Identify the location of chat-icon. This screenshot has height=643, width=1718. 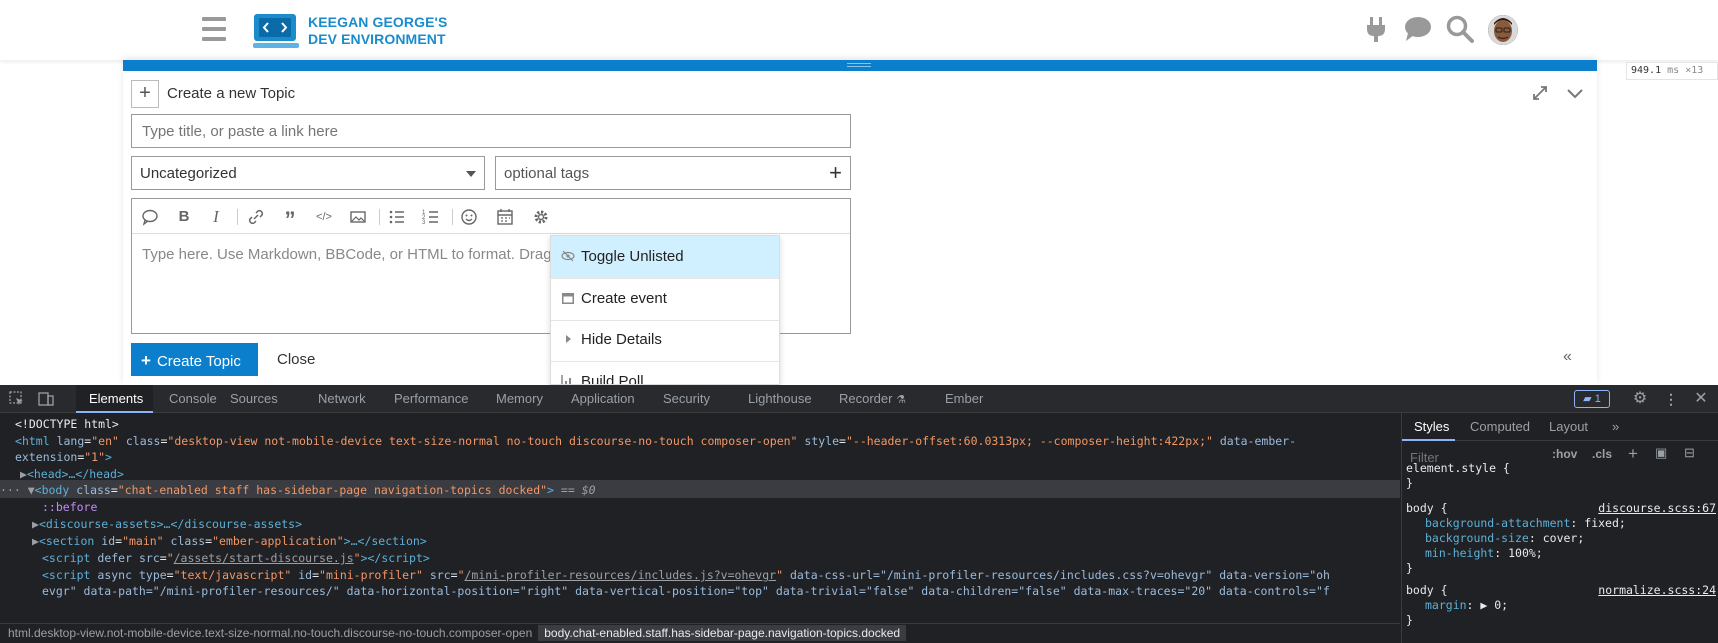
(1418, 29).